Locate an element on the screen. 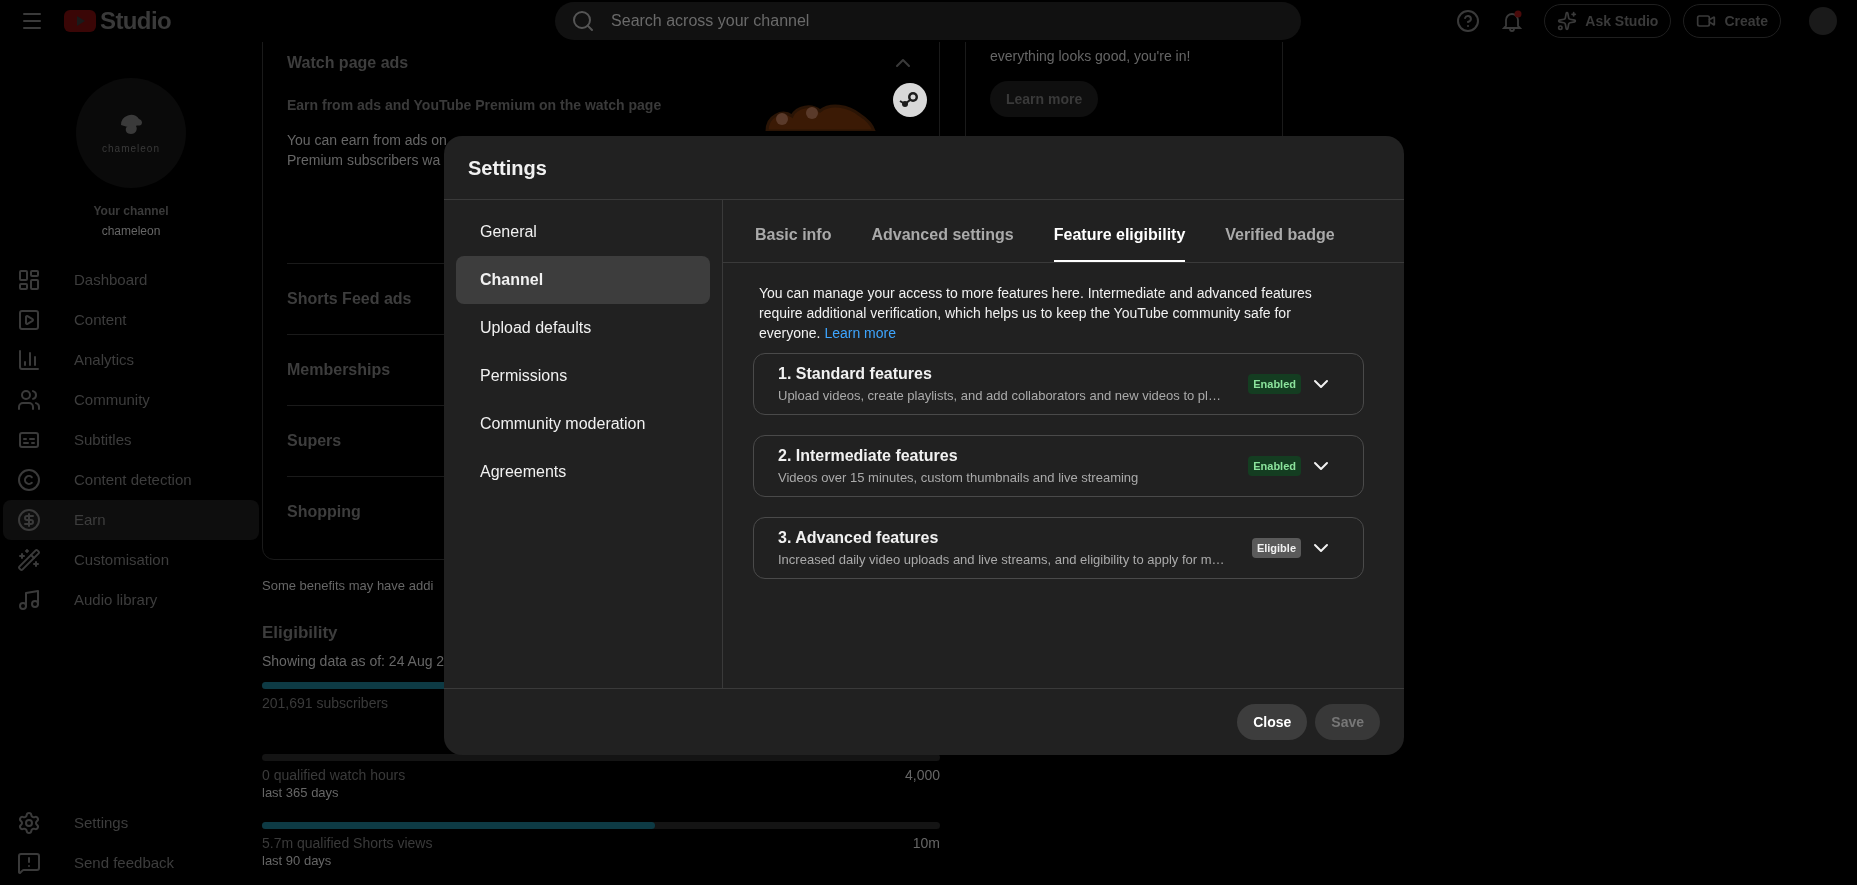  copyright-icon is located at coordinates (29, 480).